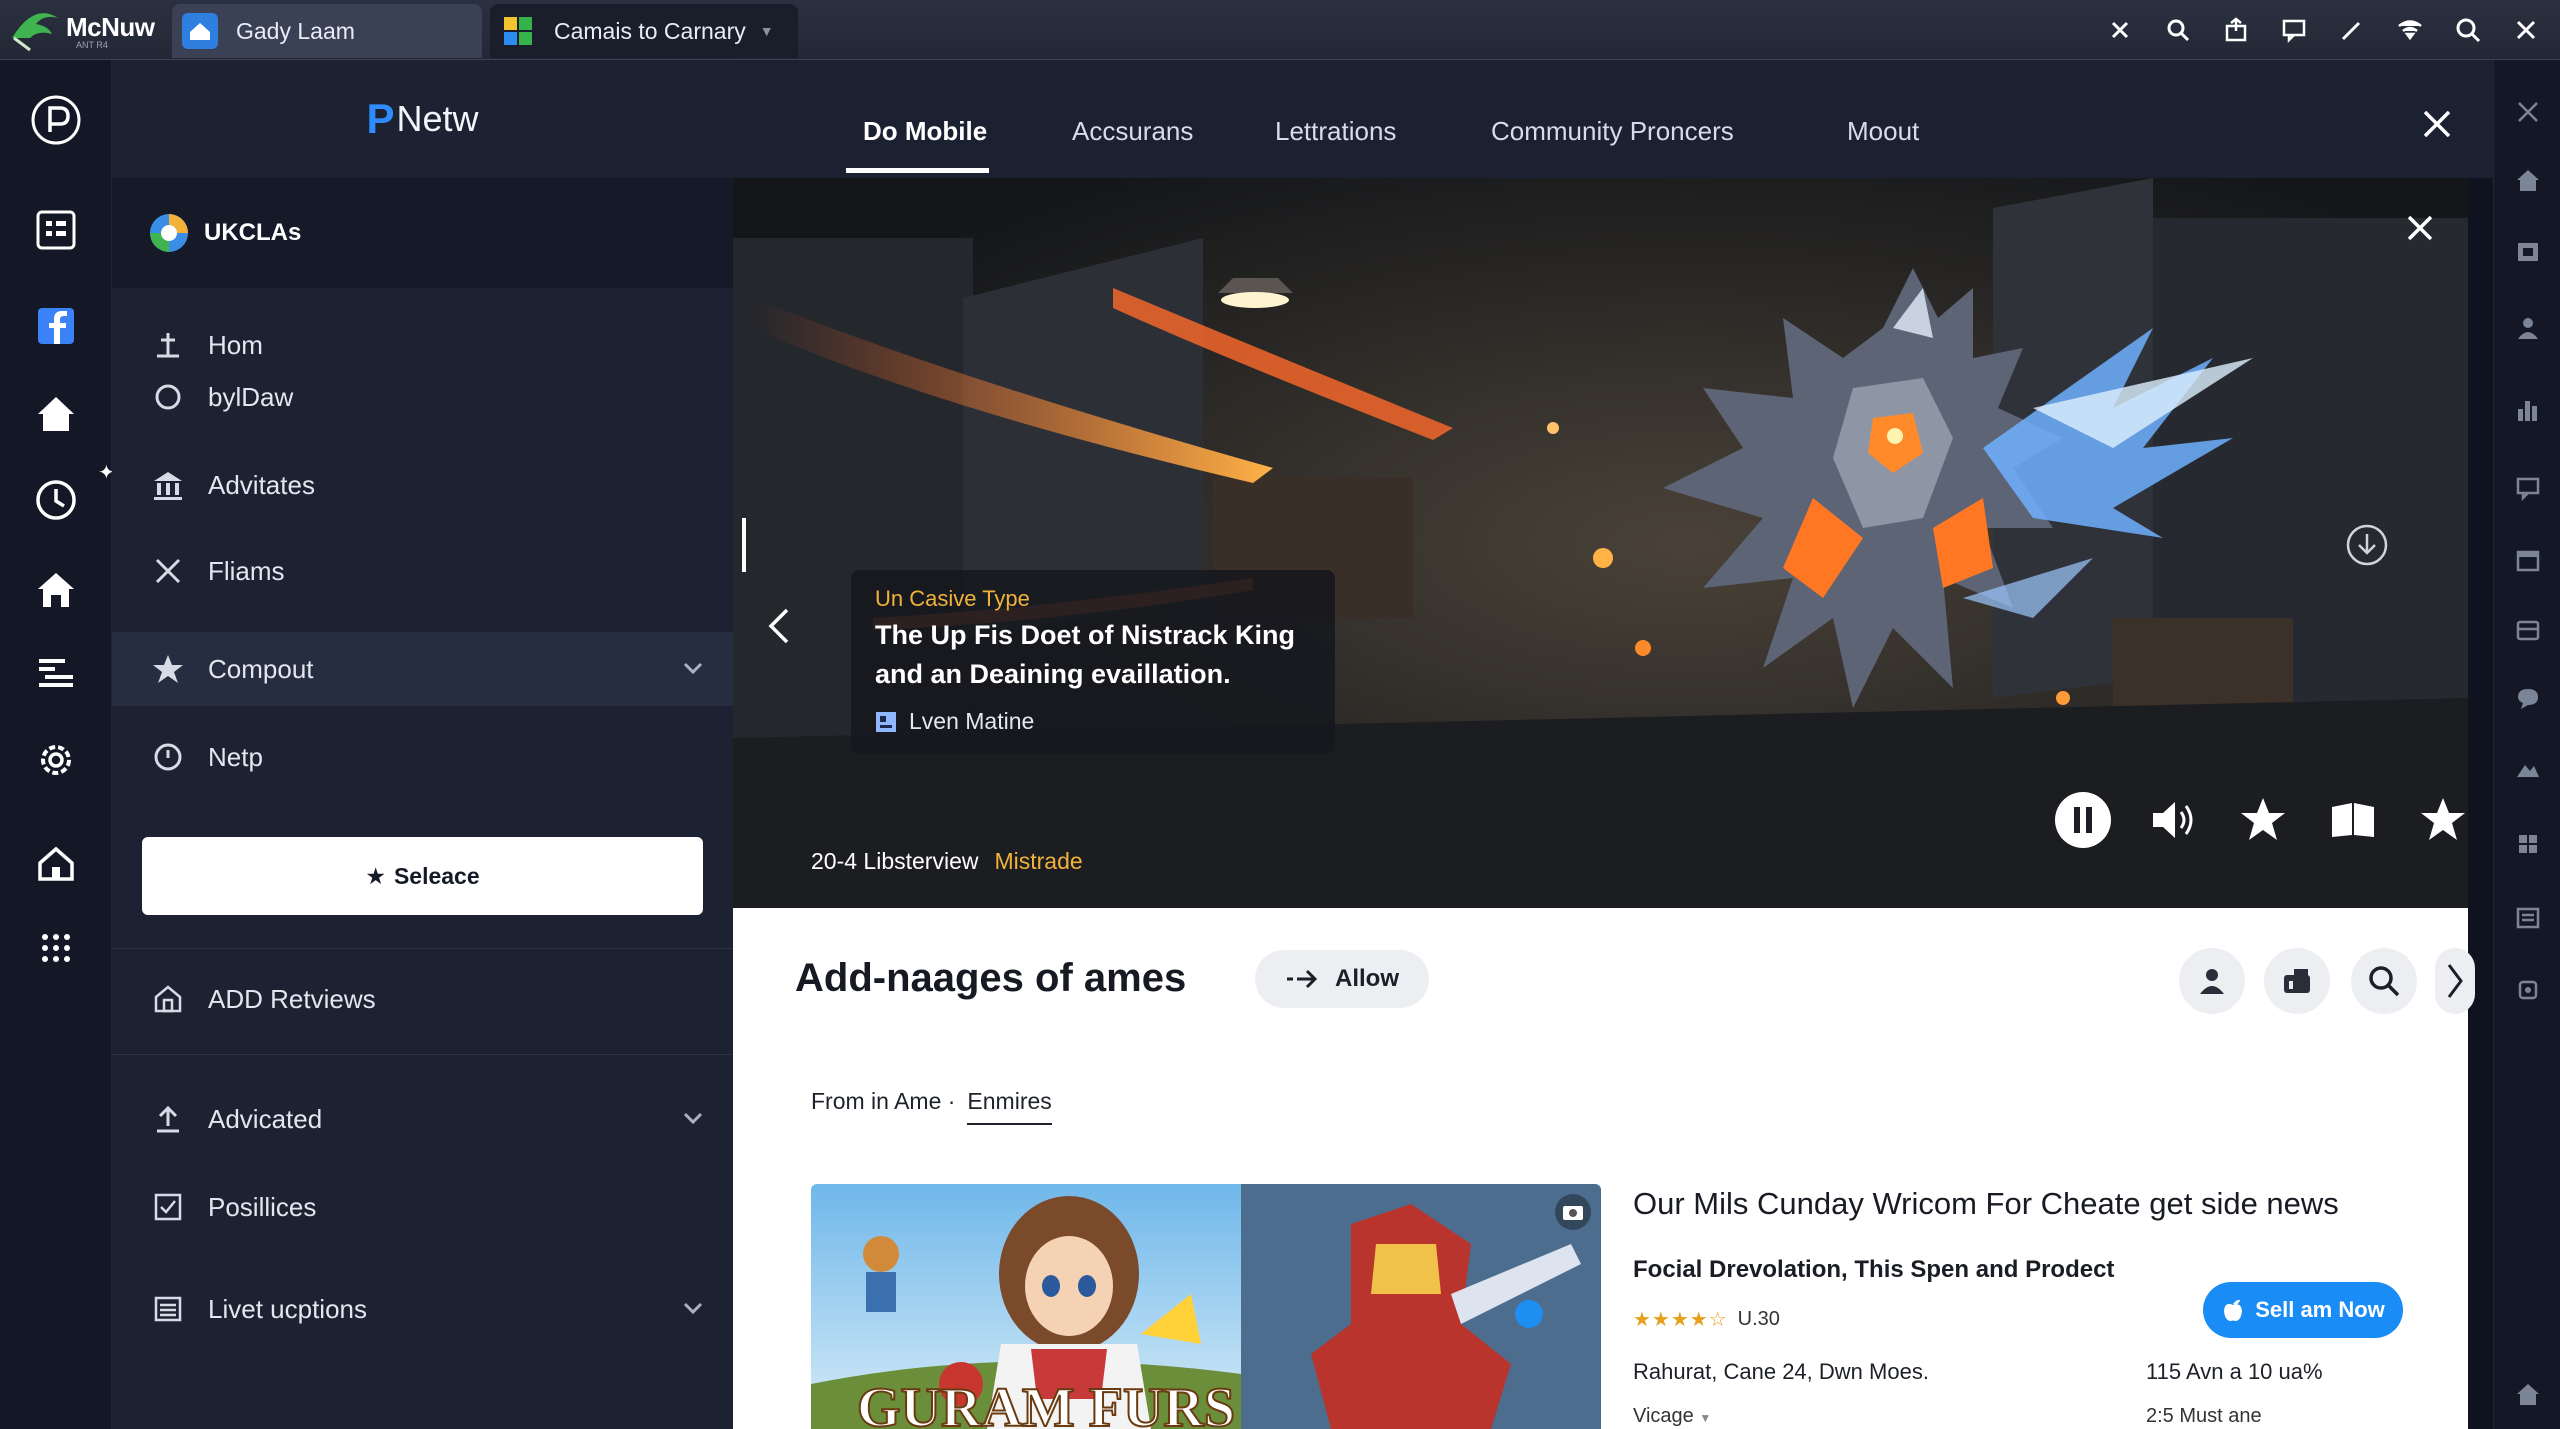  Describe the element at coordinates (2083, 820) in the screenshot. I see `pause-icon` at that location.